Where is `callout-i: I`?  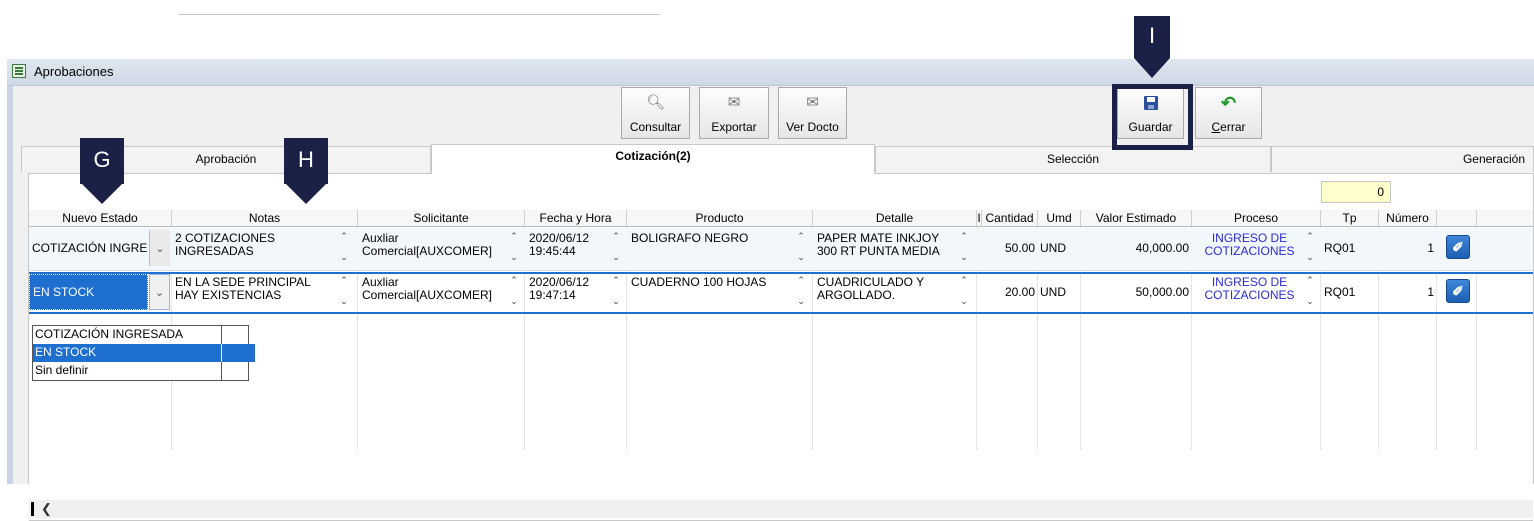 callout-i: I is located at coordinates (1152, 47).